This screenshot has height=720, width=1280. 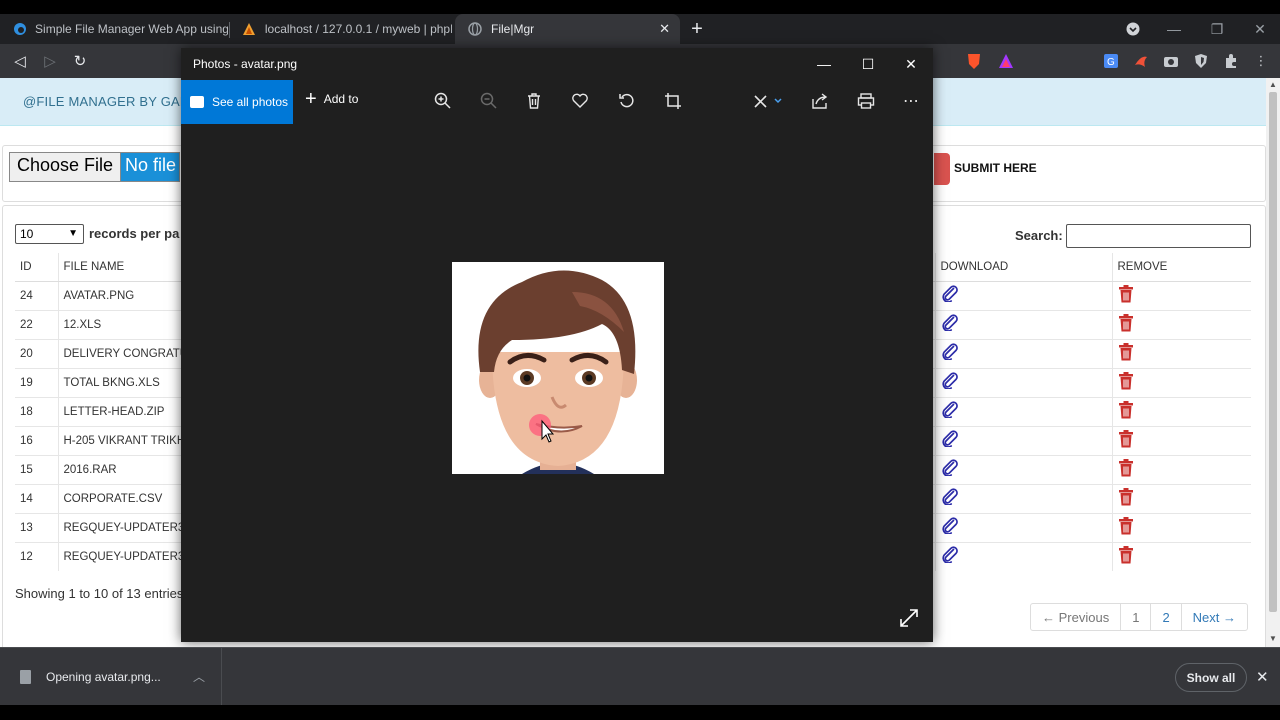 What do you see at coordinates (534, 101) in the screenshot?
I see `delete-icon` at bounding box center [534, 101].